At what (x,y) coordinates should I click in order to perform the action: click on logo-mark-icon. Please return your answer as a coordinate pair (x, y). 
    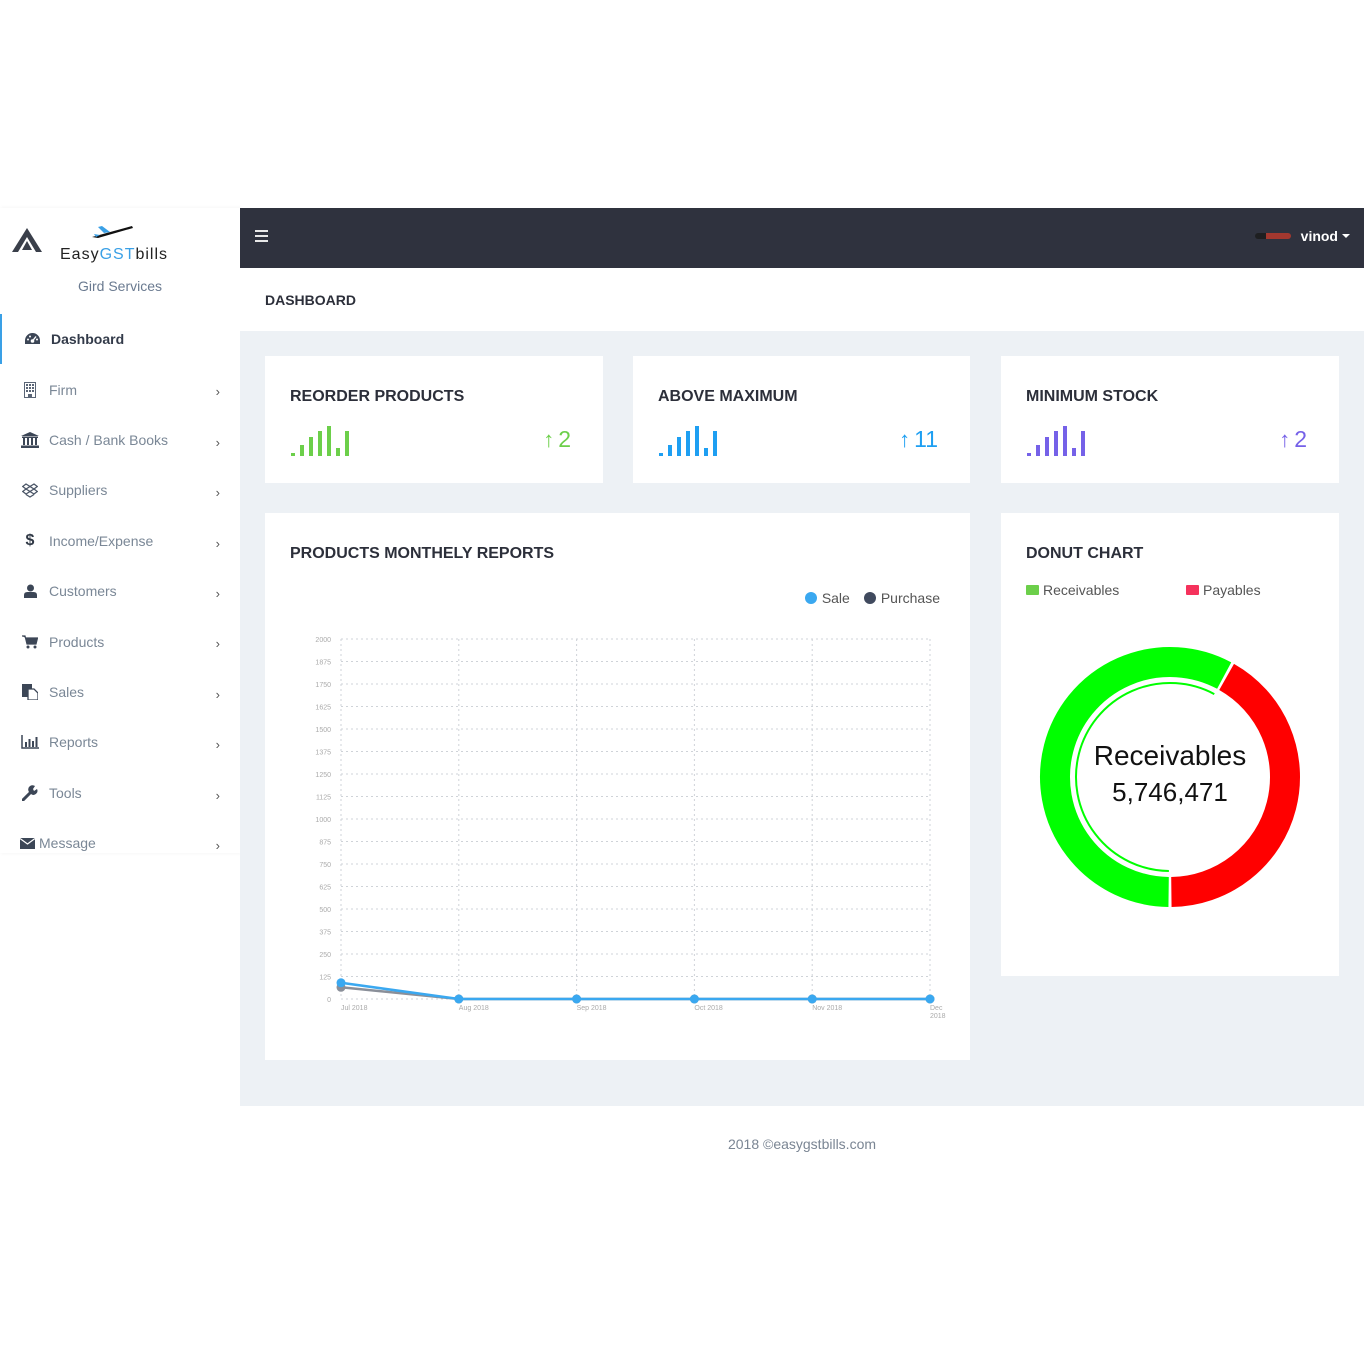
    Looking at the image, I should click on (27, 240).